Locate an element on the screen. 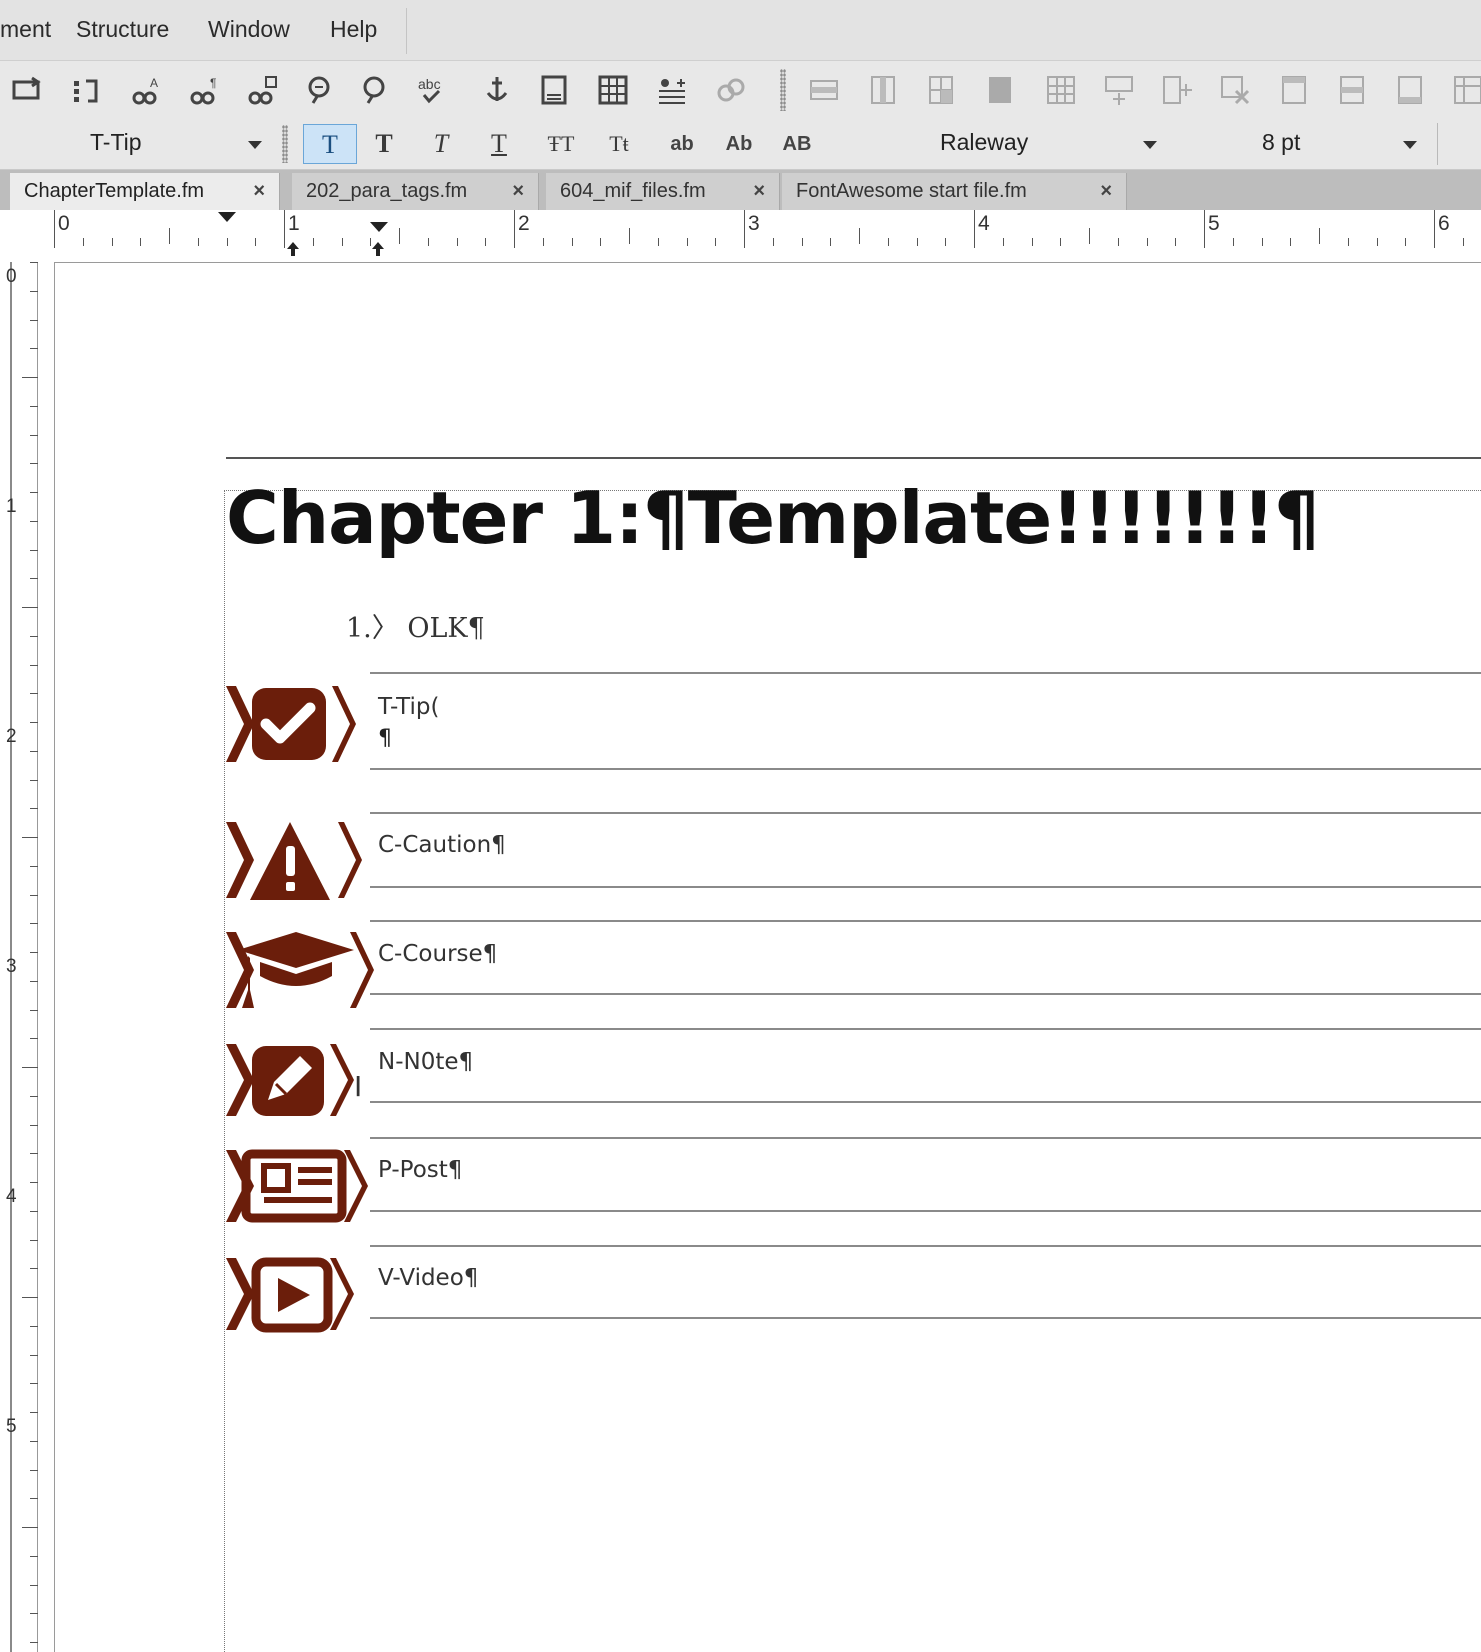 The width and height of the screenshot is (1481, 1652). text-cursor-icon: I is located at coordinates (358, 1086).